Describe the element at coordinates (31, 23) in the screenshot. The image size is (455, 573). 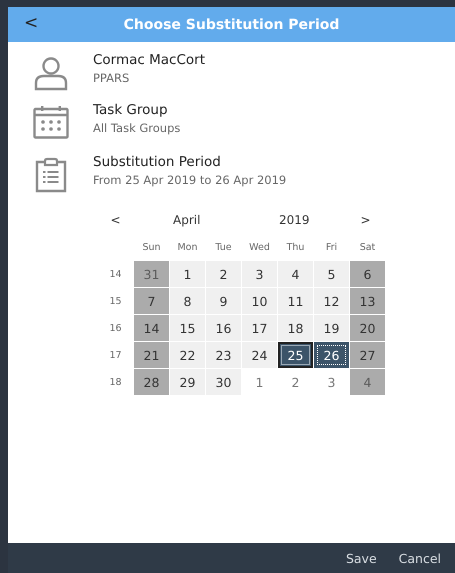
I see `back-button: <` at that location.